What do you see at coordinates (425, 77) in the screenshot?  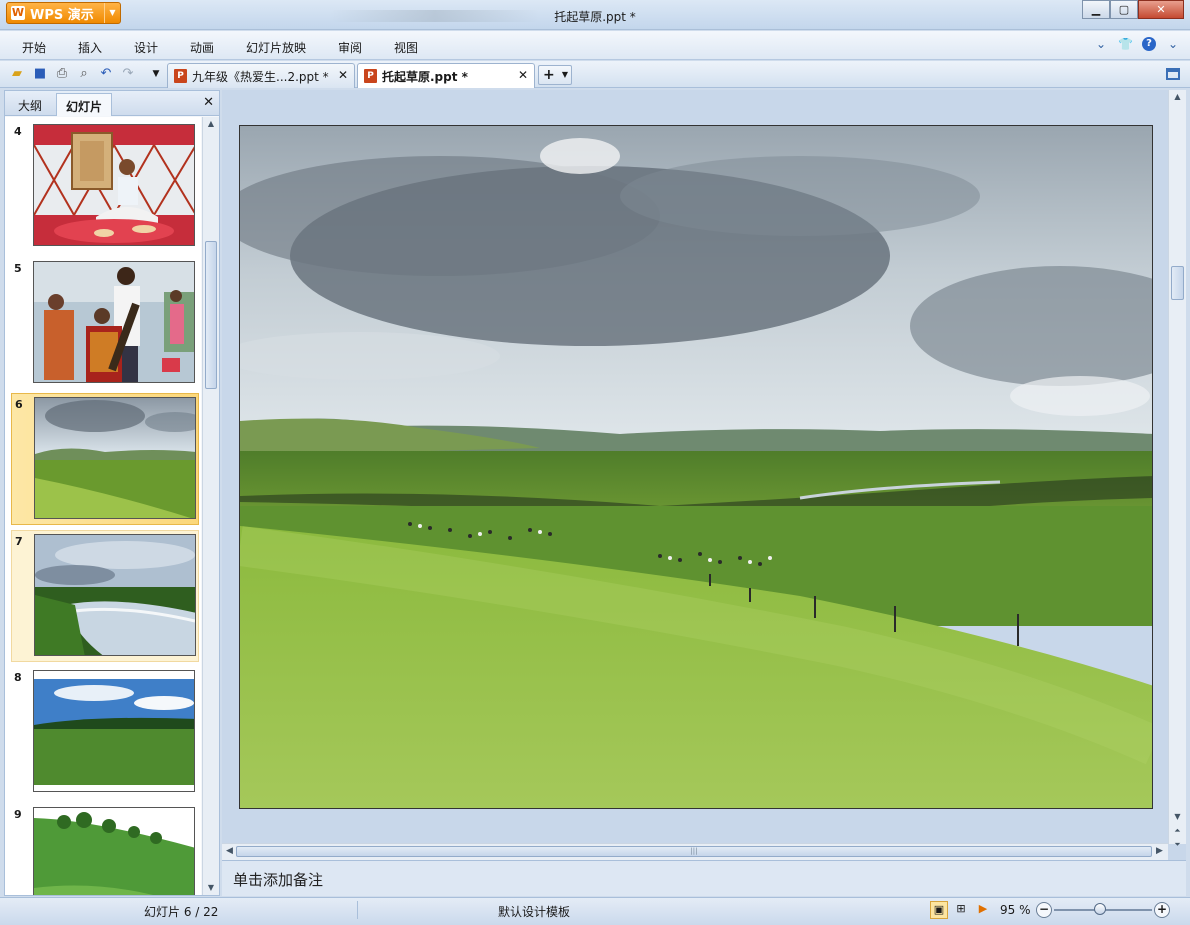 I see `tab-label: 托起草原.ppt *` at bounding box center [425, 77].